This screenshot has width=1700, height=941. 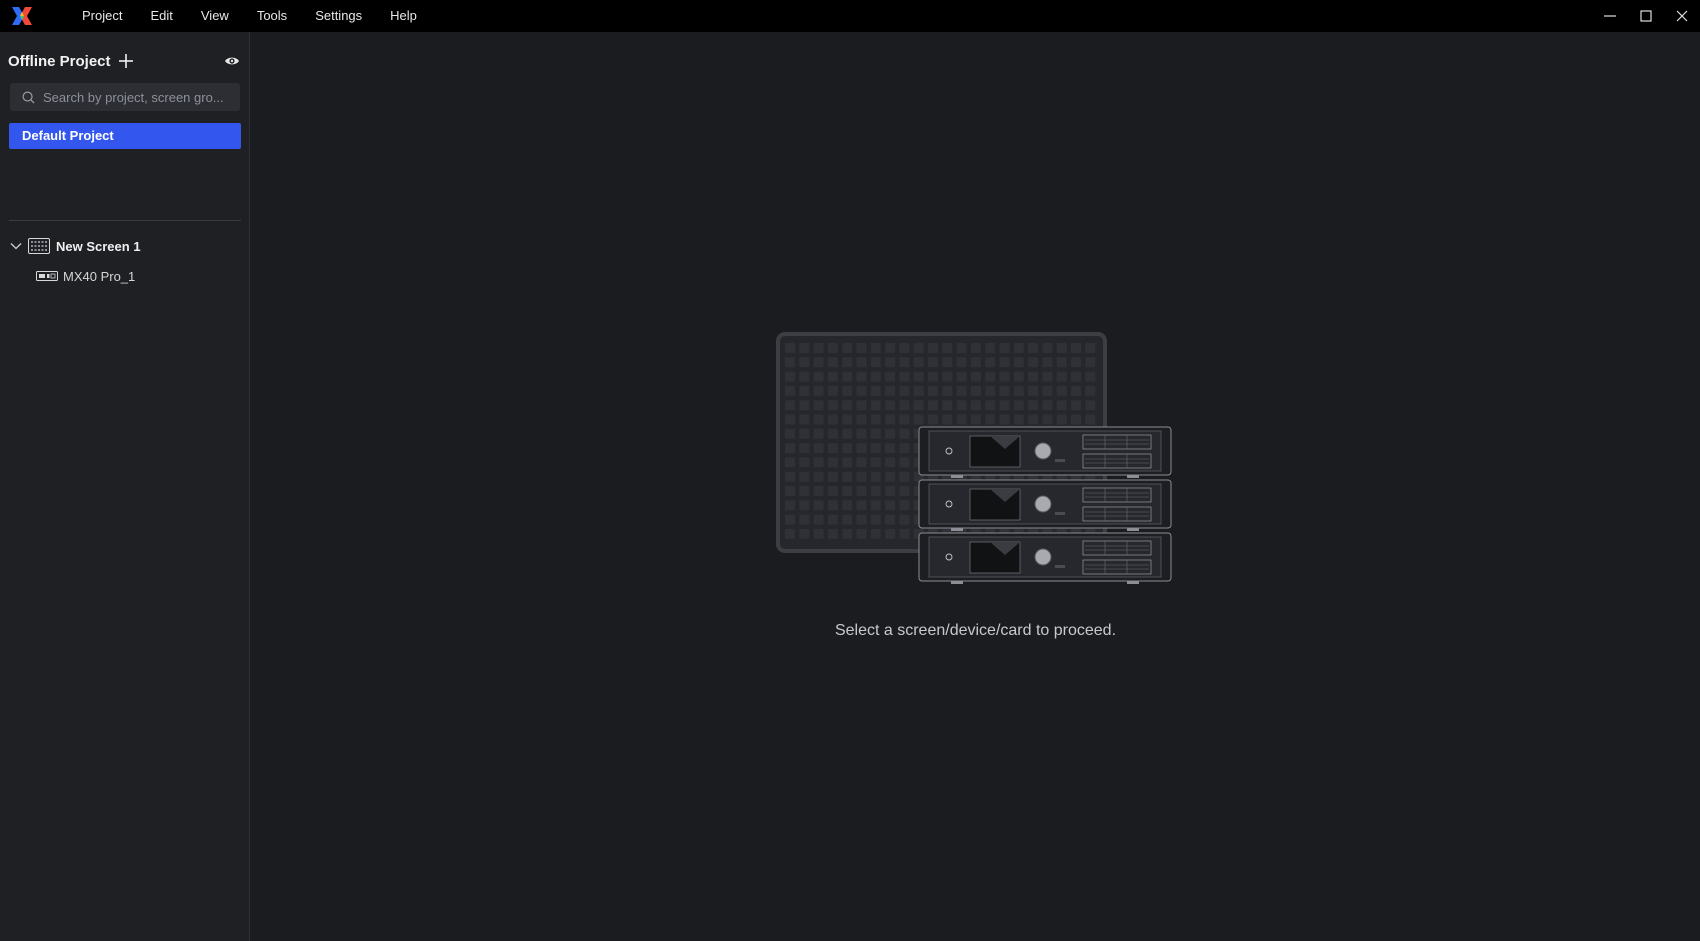 What do you see at coordinates (272, 16) in the screenshot?
I see `menu-tools: Tools` at bounding box center [272, 16].